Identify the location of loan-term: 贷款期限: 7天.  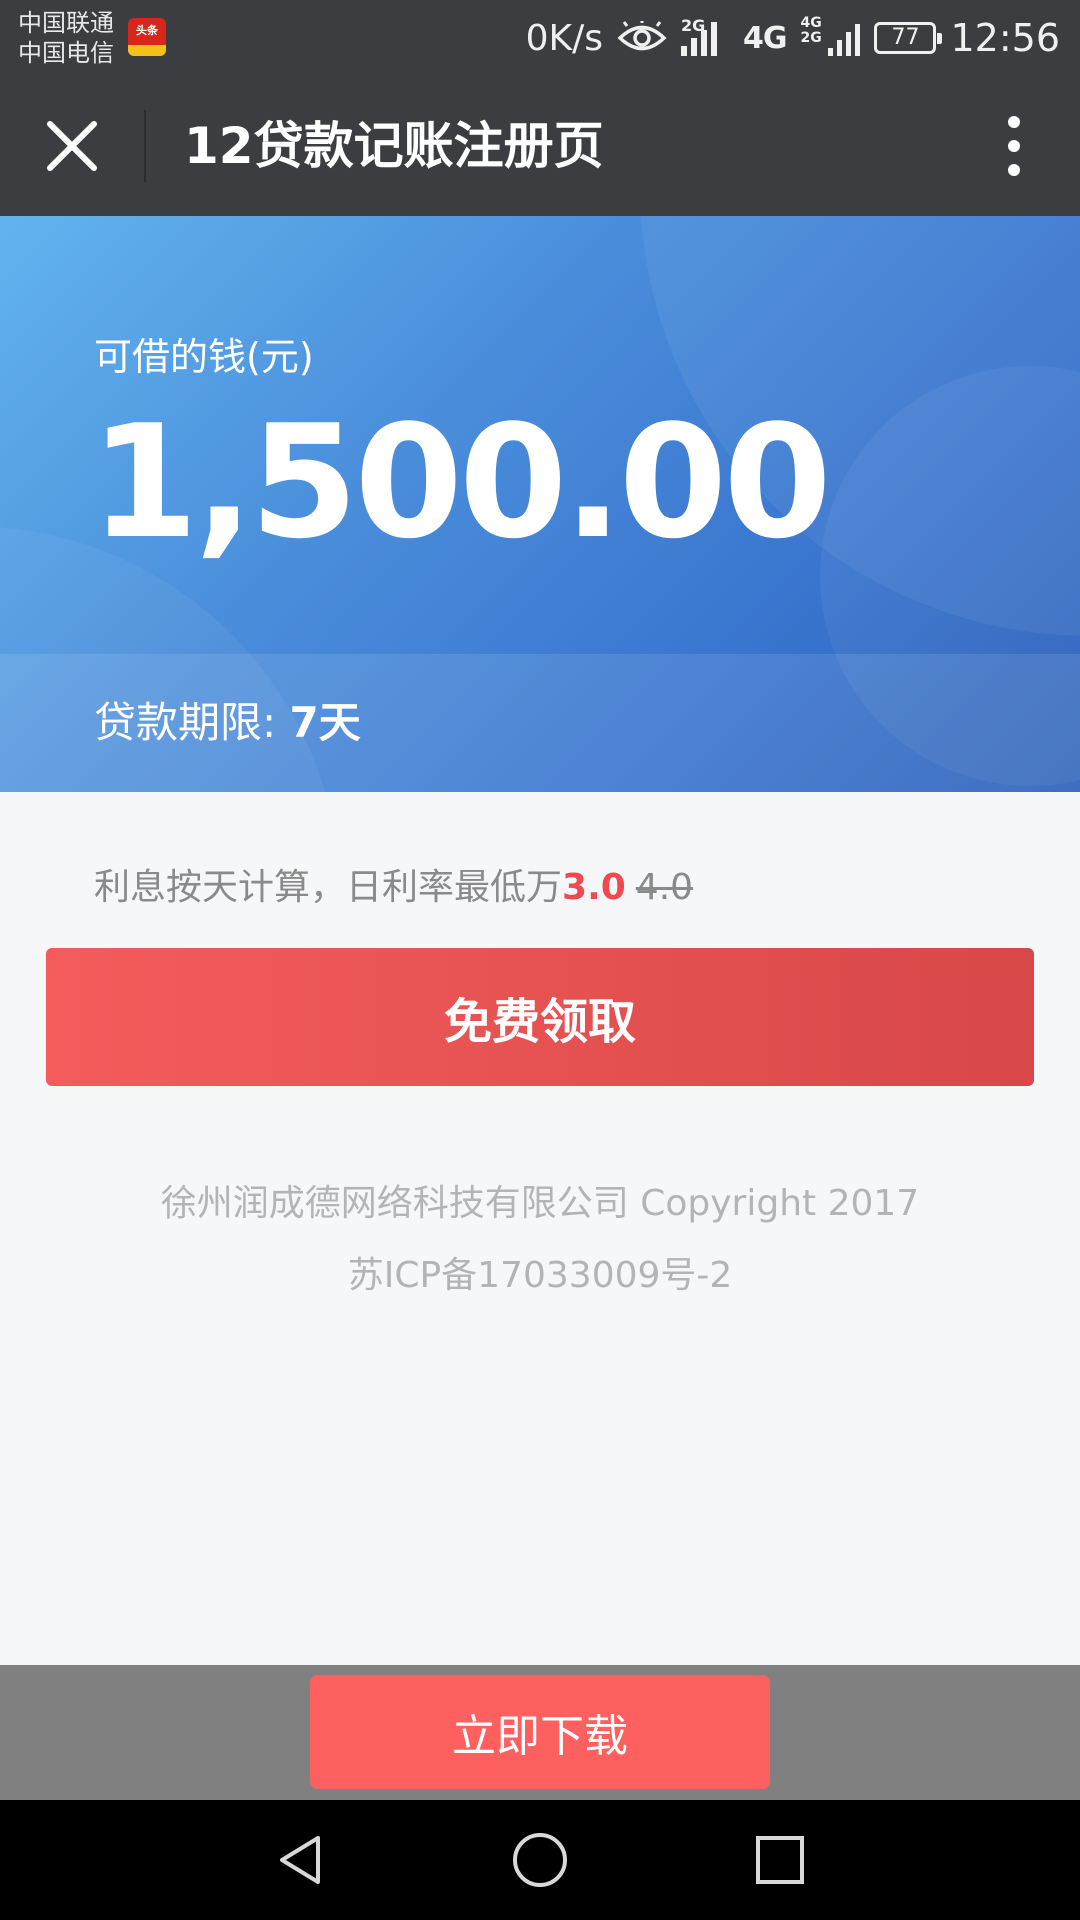
(227, 723).